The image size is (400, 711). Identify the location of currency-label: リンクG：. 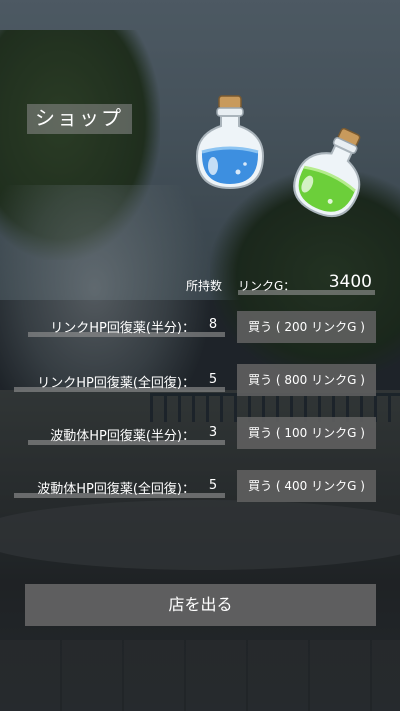
(267, 286).